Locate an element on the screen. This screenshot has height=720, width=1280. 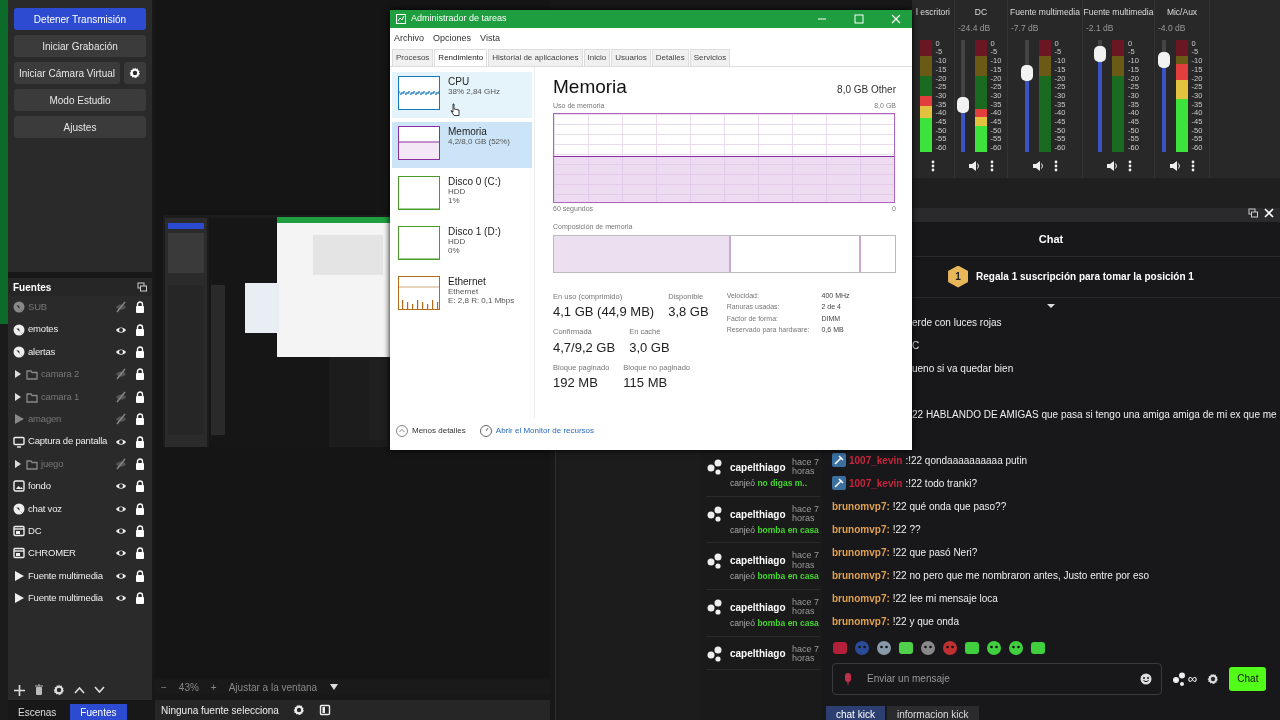
menu-item: Archivo is located at coordinates (409, 39).